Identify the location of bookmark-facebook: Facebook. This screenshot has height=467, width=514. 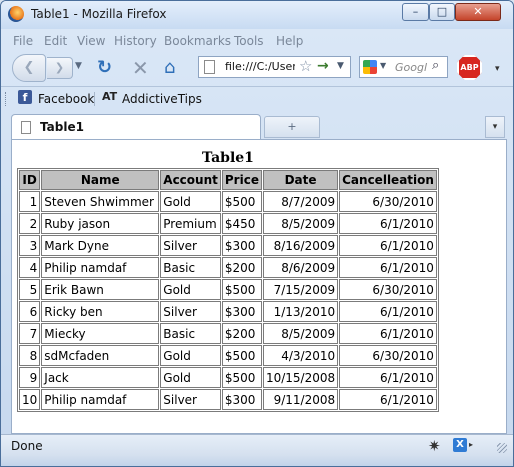
(66, 99).